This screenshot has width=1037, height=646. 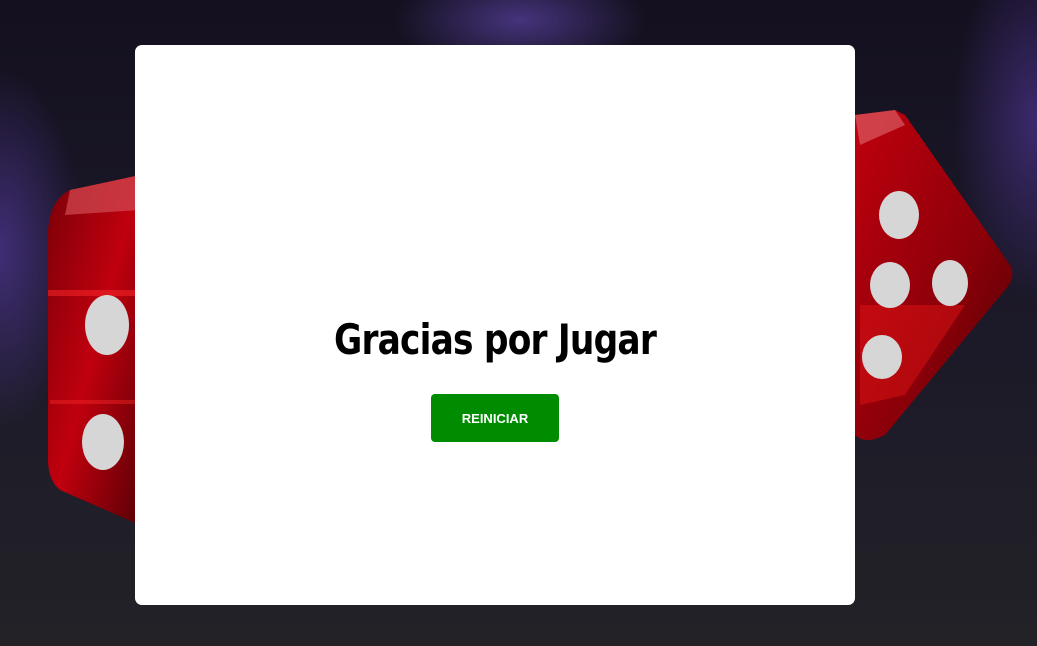 What do you see at coordinates (495, 339) in the screenshot?
I see `modal-title: Gracias por Jugar` at bounding box center [495, 339].